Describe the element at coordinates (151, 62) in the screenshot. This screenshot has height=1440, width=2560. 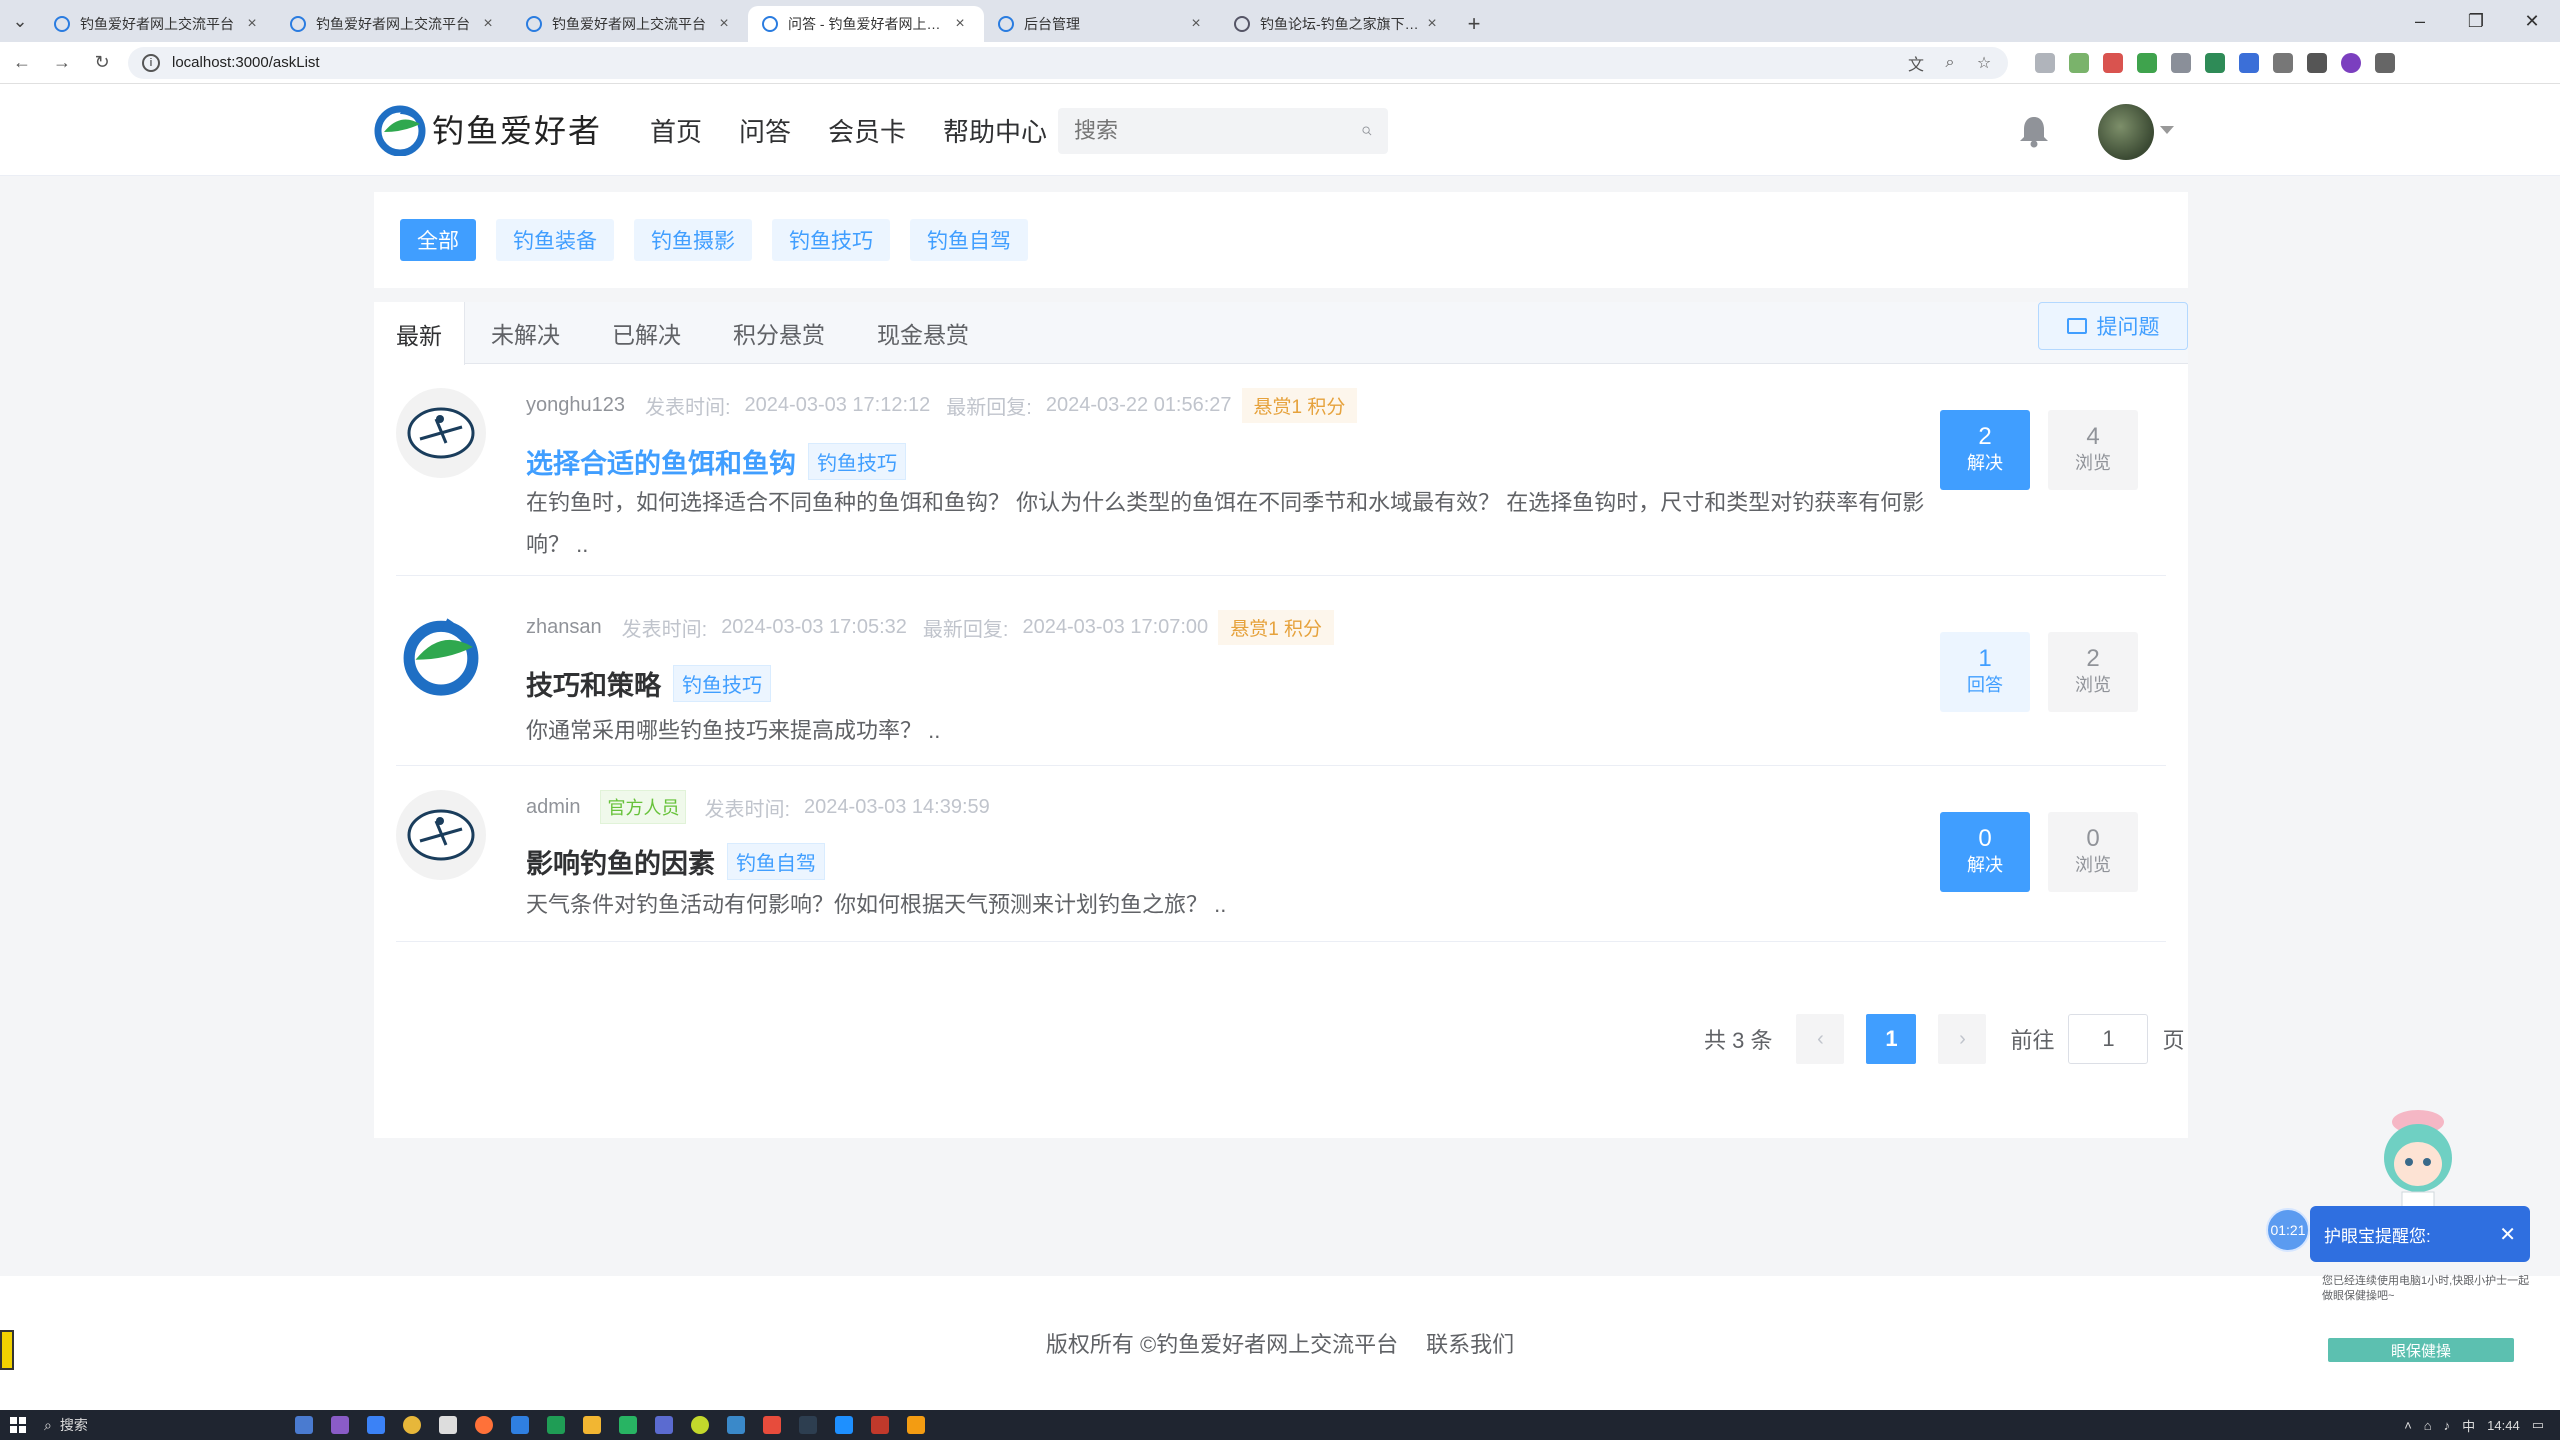
I see `site-info-icon: i` at that location.